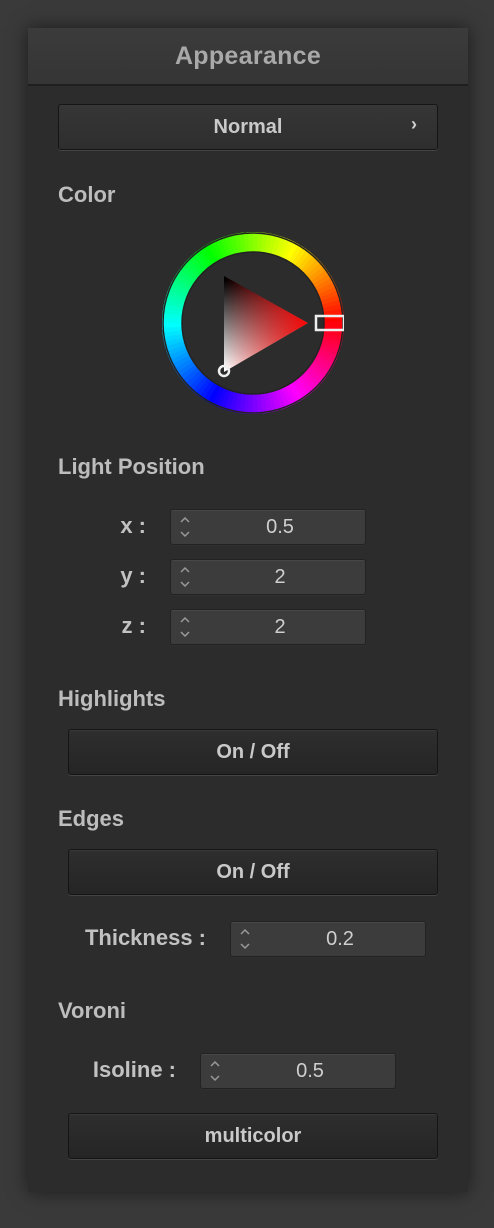  What do you see at coordinates (248, 57) in the screenshot?
I see `panel-title: Appearance` at bounding box center [248, 57].